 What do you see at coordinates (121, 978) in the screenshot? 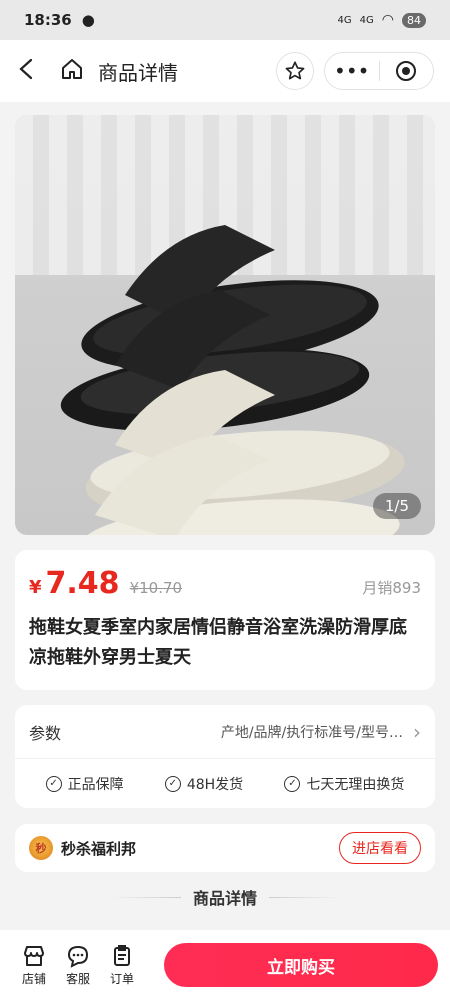
I see `tab-label: 订单` at bounding box center [121, 978].